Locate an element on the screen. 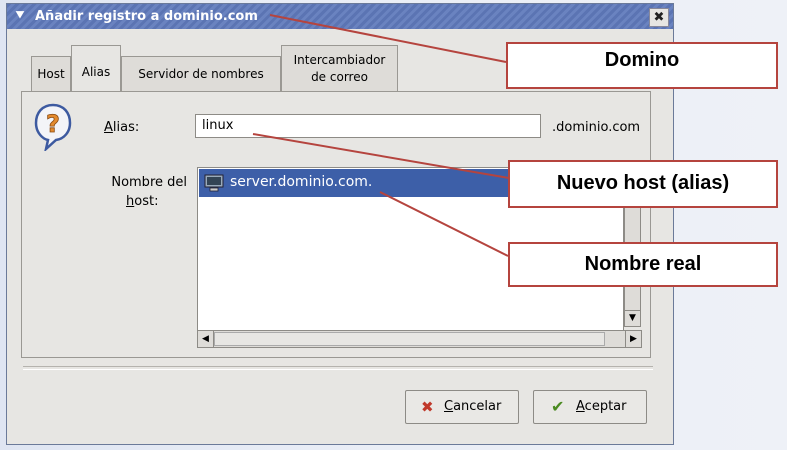 This screenshot has height=450, width=787. cancel-button-label: Cancelar is located at coordinates (472, 406).